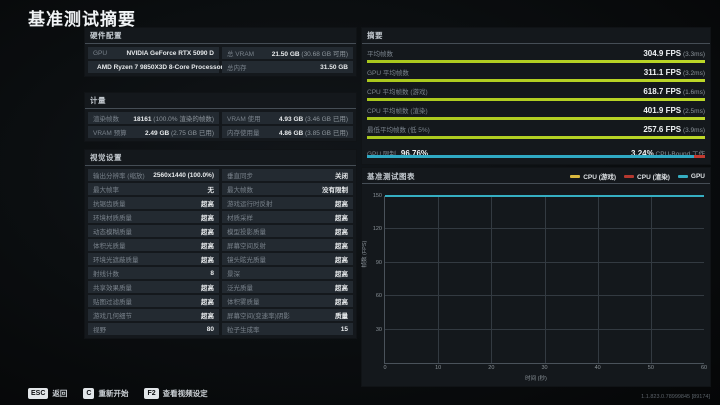 This screenshot has height=405, width=720. Describe the element at coordinates (380, 54) in the screenshot. I see `summary-row-label: 平均帧数` at that location.